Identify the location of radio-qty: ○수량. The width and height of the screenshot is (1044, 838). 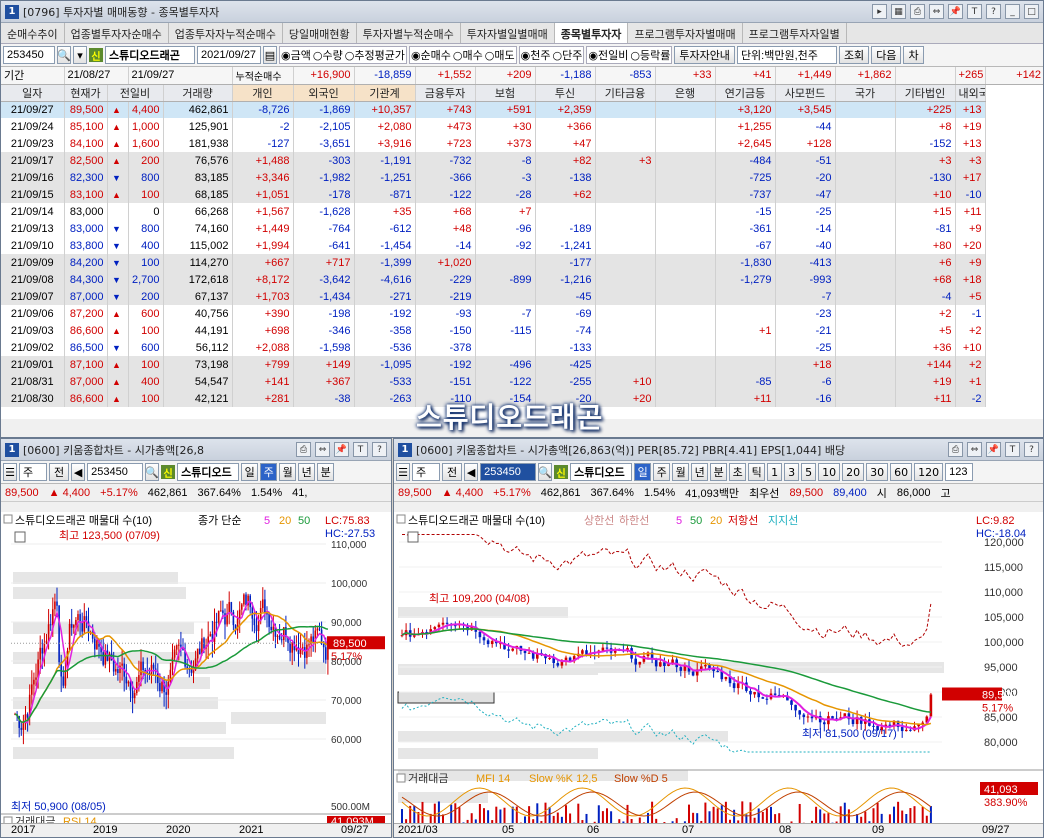
(328, 55).